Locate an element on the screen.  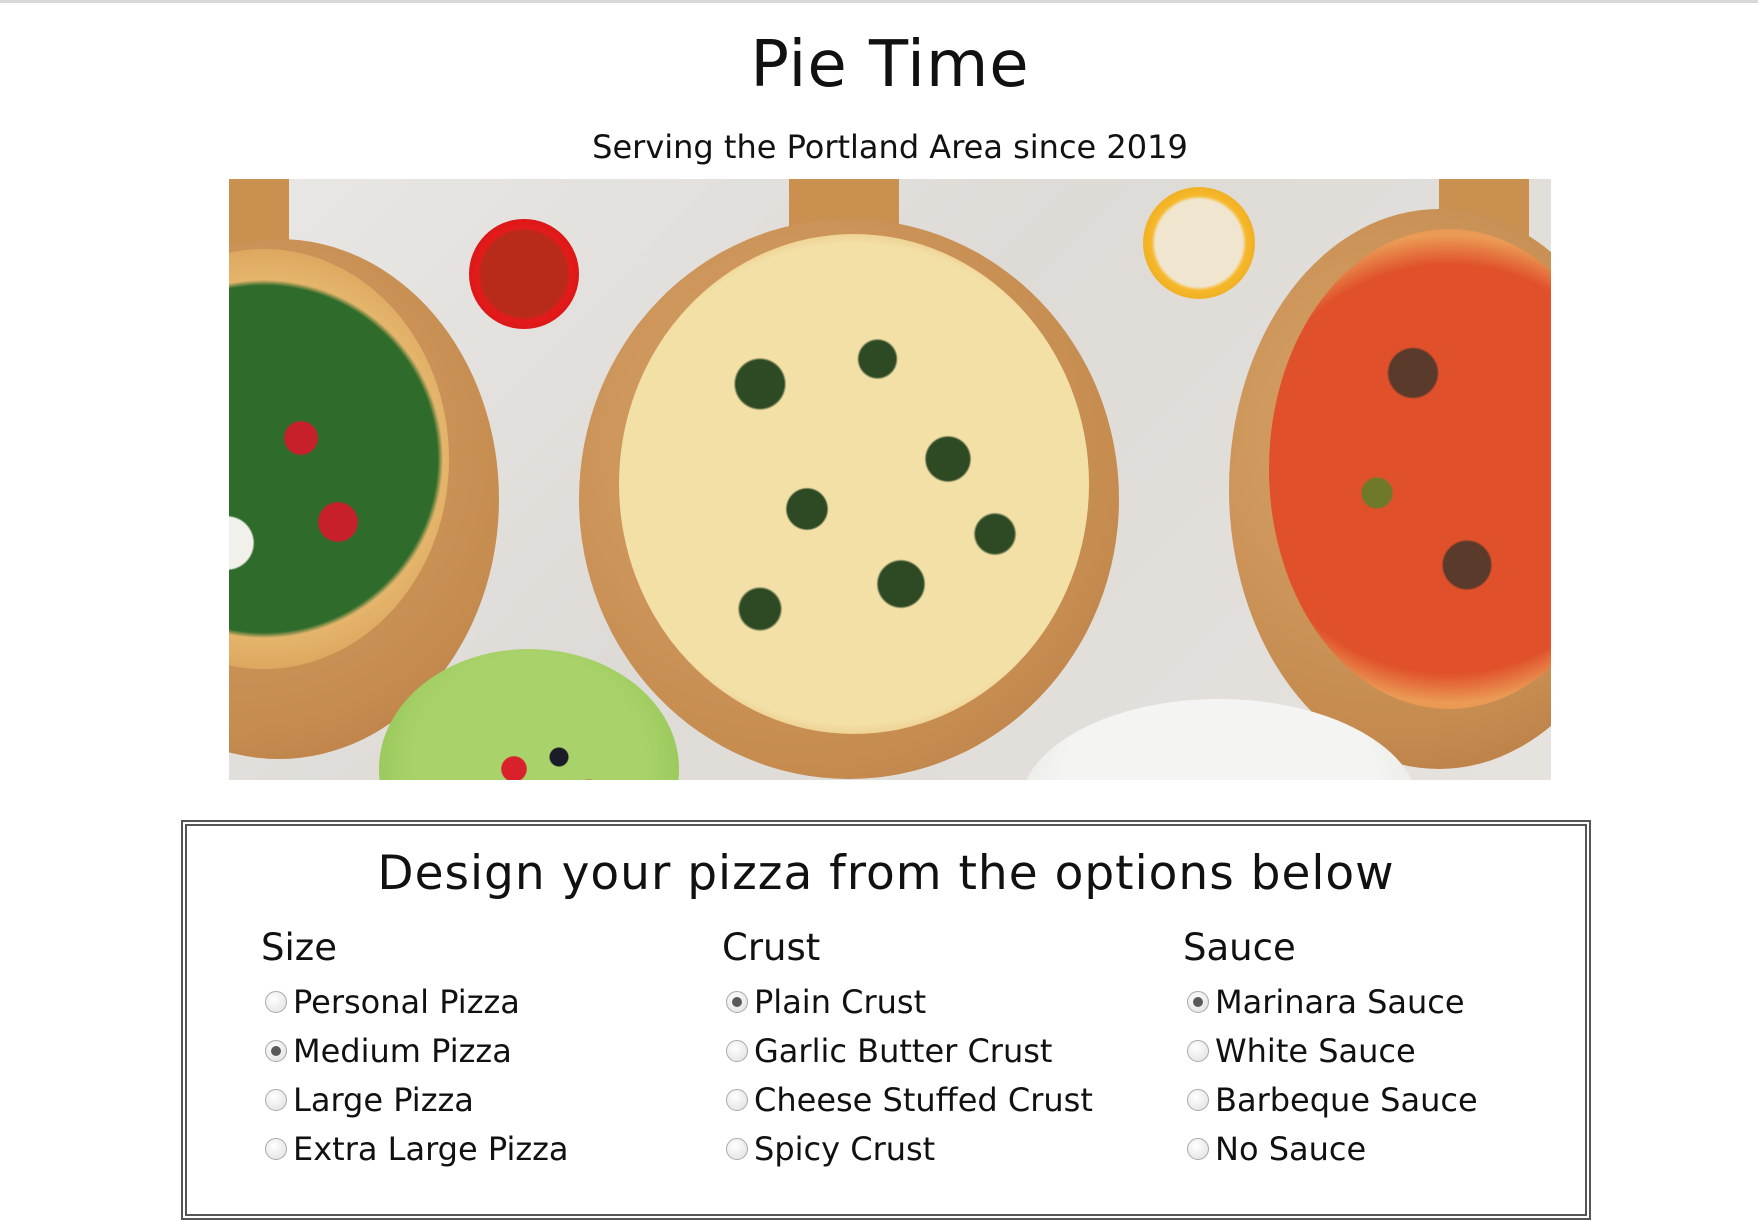
size-option-label: Extra Large Pizza is located at coordinates (431, 1148).